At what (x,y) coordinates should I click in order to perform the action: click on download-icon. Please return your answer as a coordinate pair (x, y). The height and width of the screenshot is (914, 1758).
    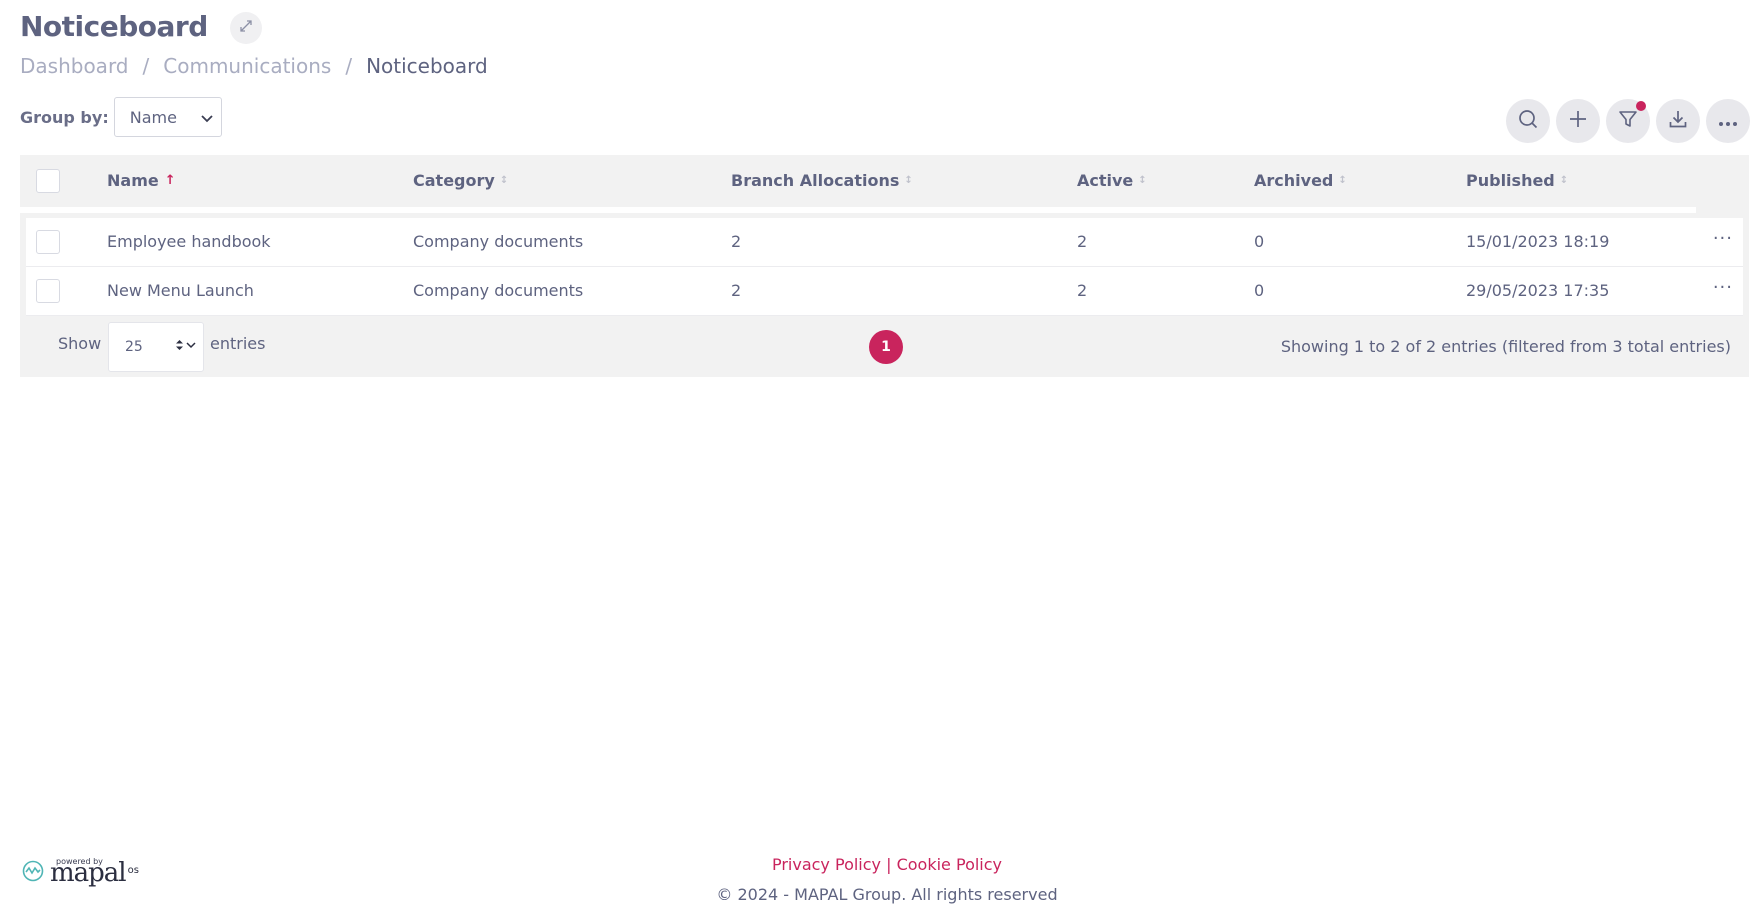
    Looking at the image, I should click on (1678, 121).